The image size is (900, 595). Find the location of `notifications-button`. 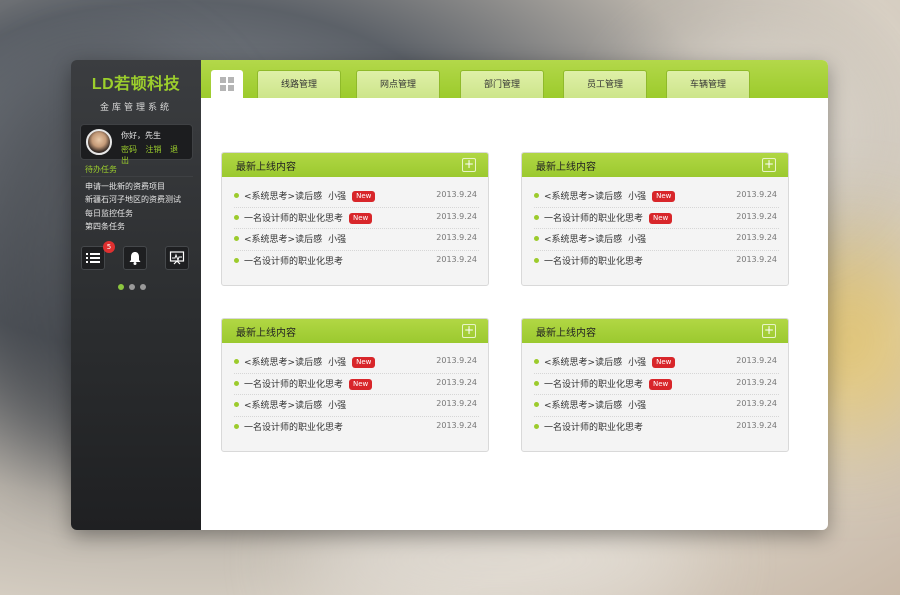

notifications-button is located at coordinates (135, 258).